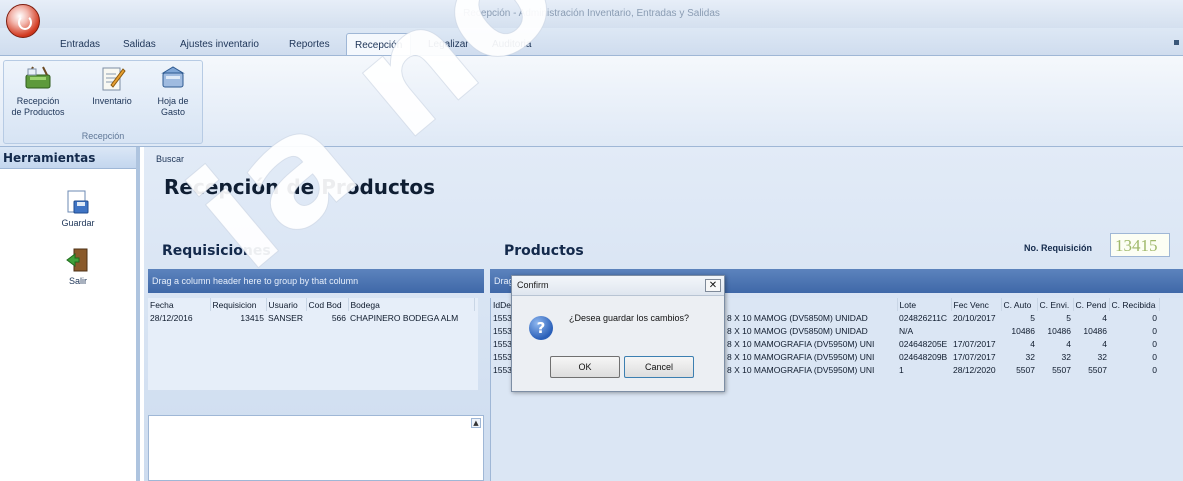  Describe the element at coordinates (923, 343) in the screenshot. I see `cell-lote: 024648205E` at that location.